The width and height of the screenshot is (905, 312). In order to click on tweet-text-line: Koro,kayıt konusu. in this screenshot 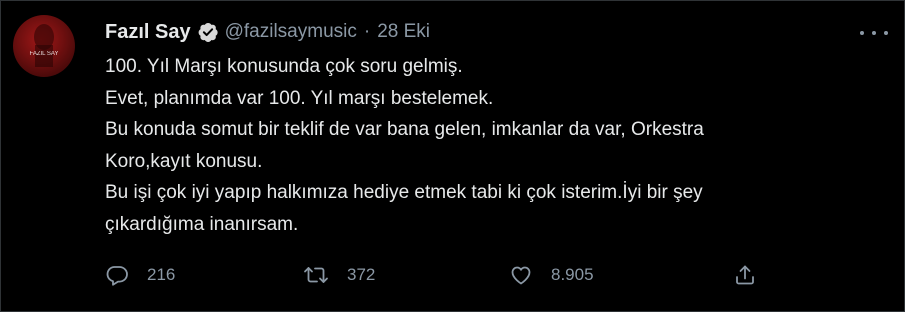, I will do `click(184, 161)`.